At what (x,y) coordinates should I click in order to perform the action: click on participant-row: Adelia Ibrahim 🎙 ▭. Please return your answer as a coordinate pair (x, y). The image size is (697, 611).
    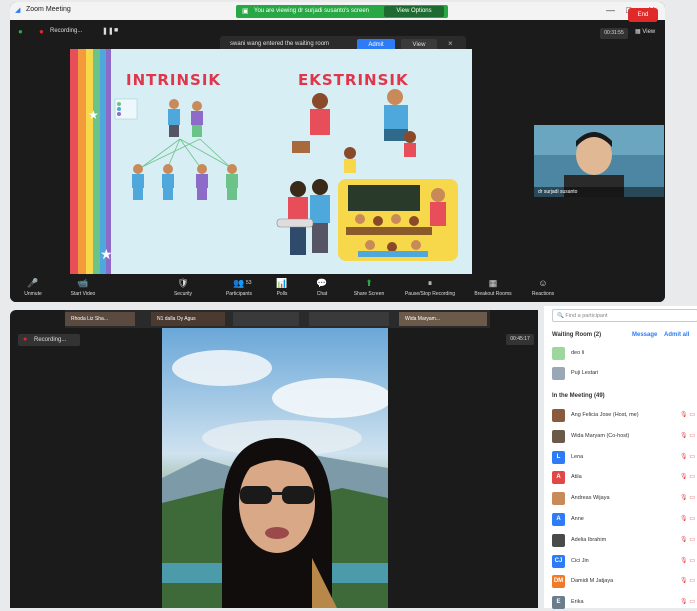
    Looking at the image, I should click on (624, 540).